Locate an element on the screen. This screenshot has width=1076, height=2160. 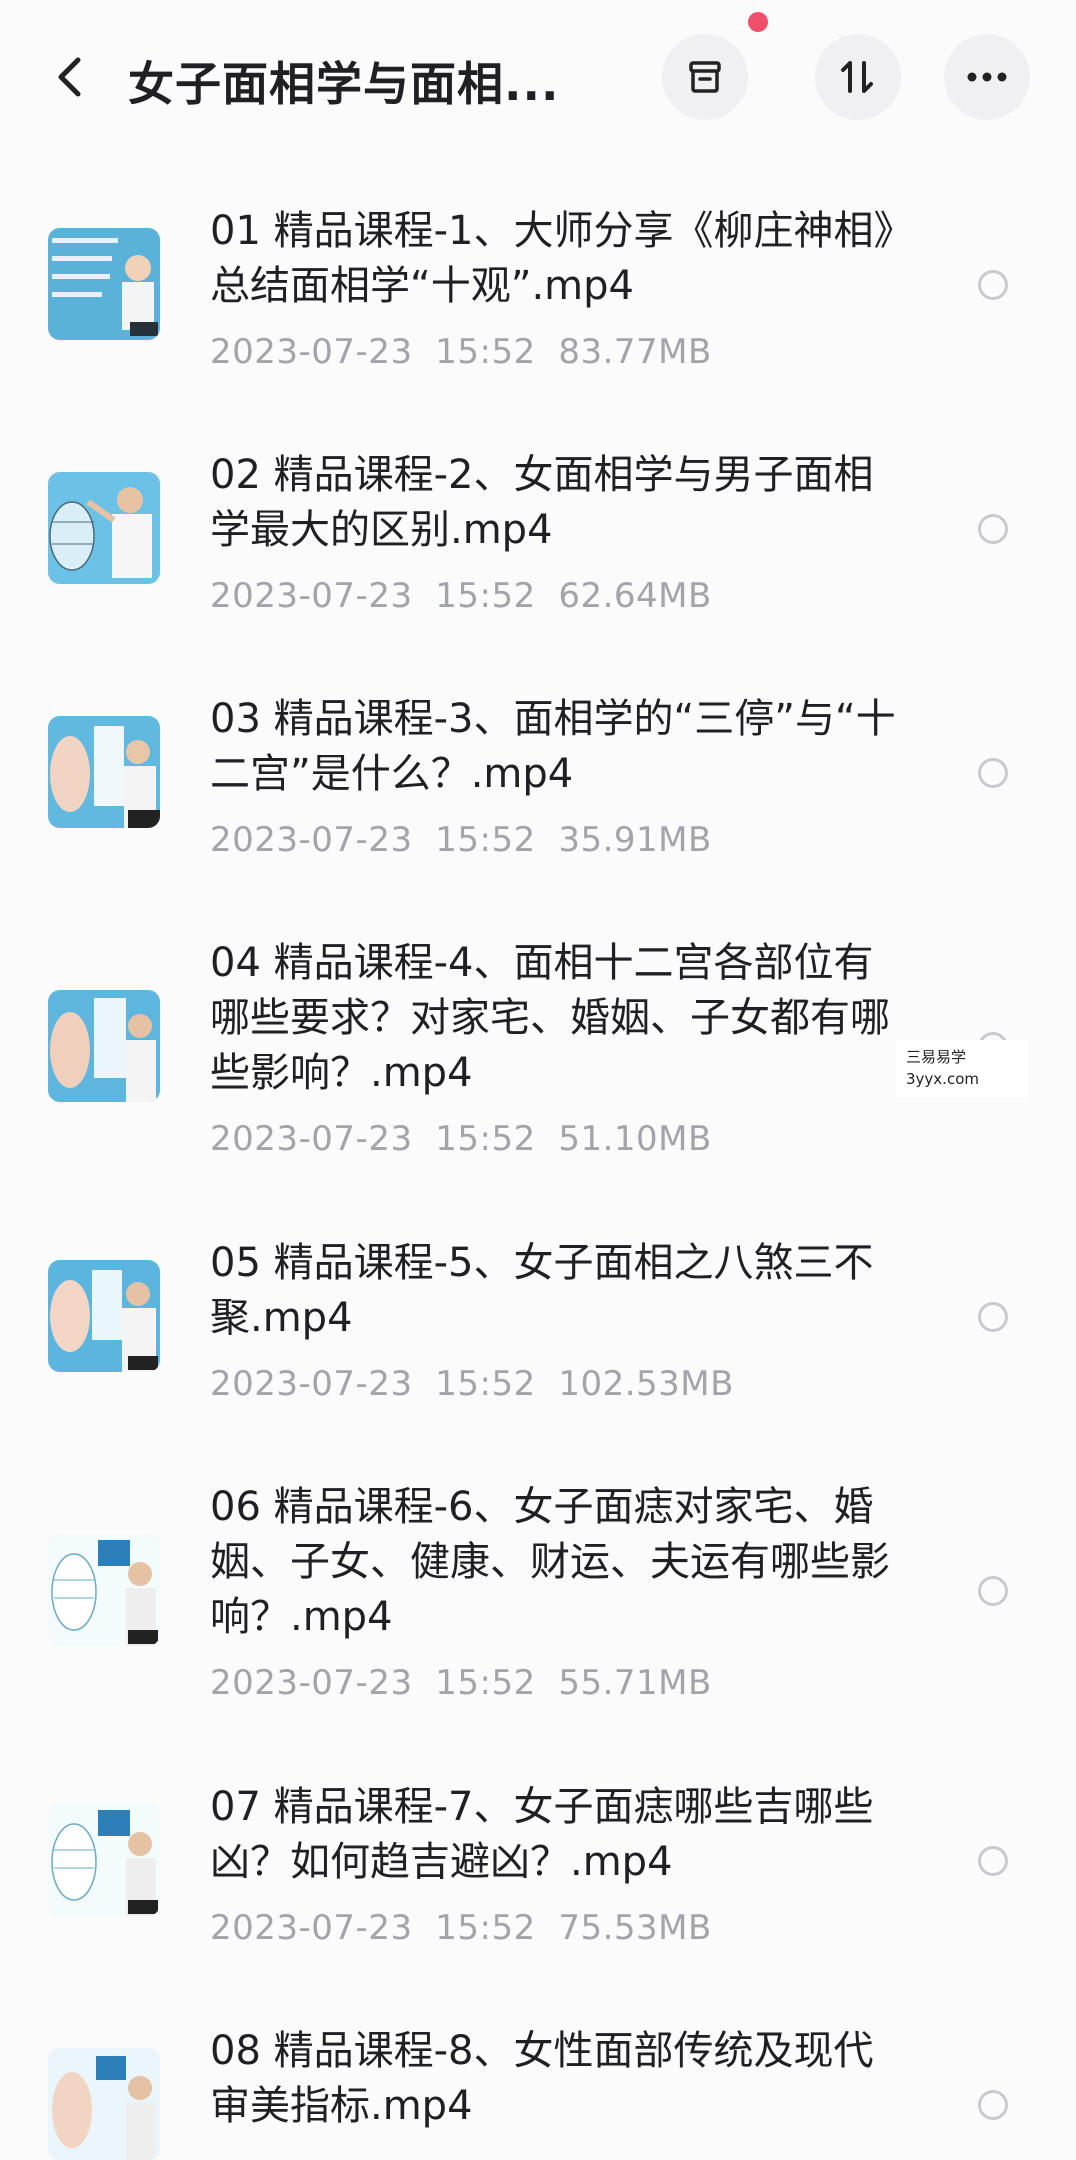
file-meta: 2023-07-23 15:52 55.71MB is located at coordinates (560, 1683).